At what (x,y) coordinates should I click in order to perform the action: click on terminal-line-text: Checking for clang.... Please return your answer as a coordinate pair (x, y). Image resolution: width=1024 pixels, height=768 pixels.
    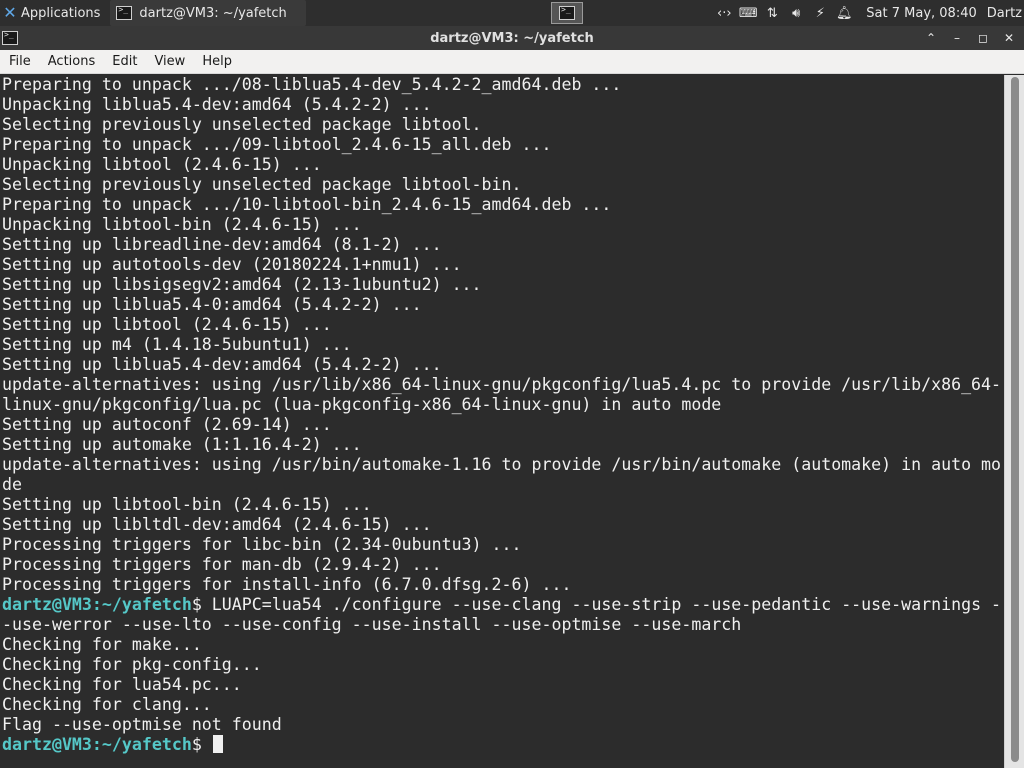
    Looking at the image, I should click on (107, 704).